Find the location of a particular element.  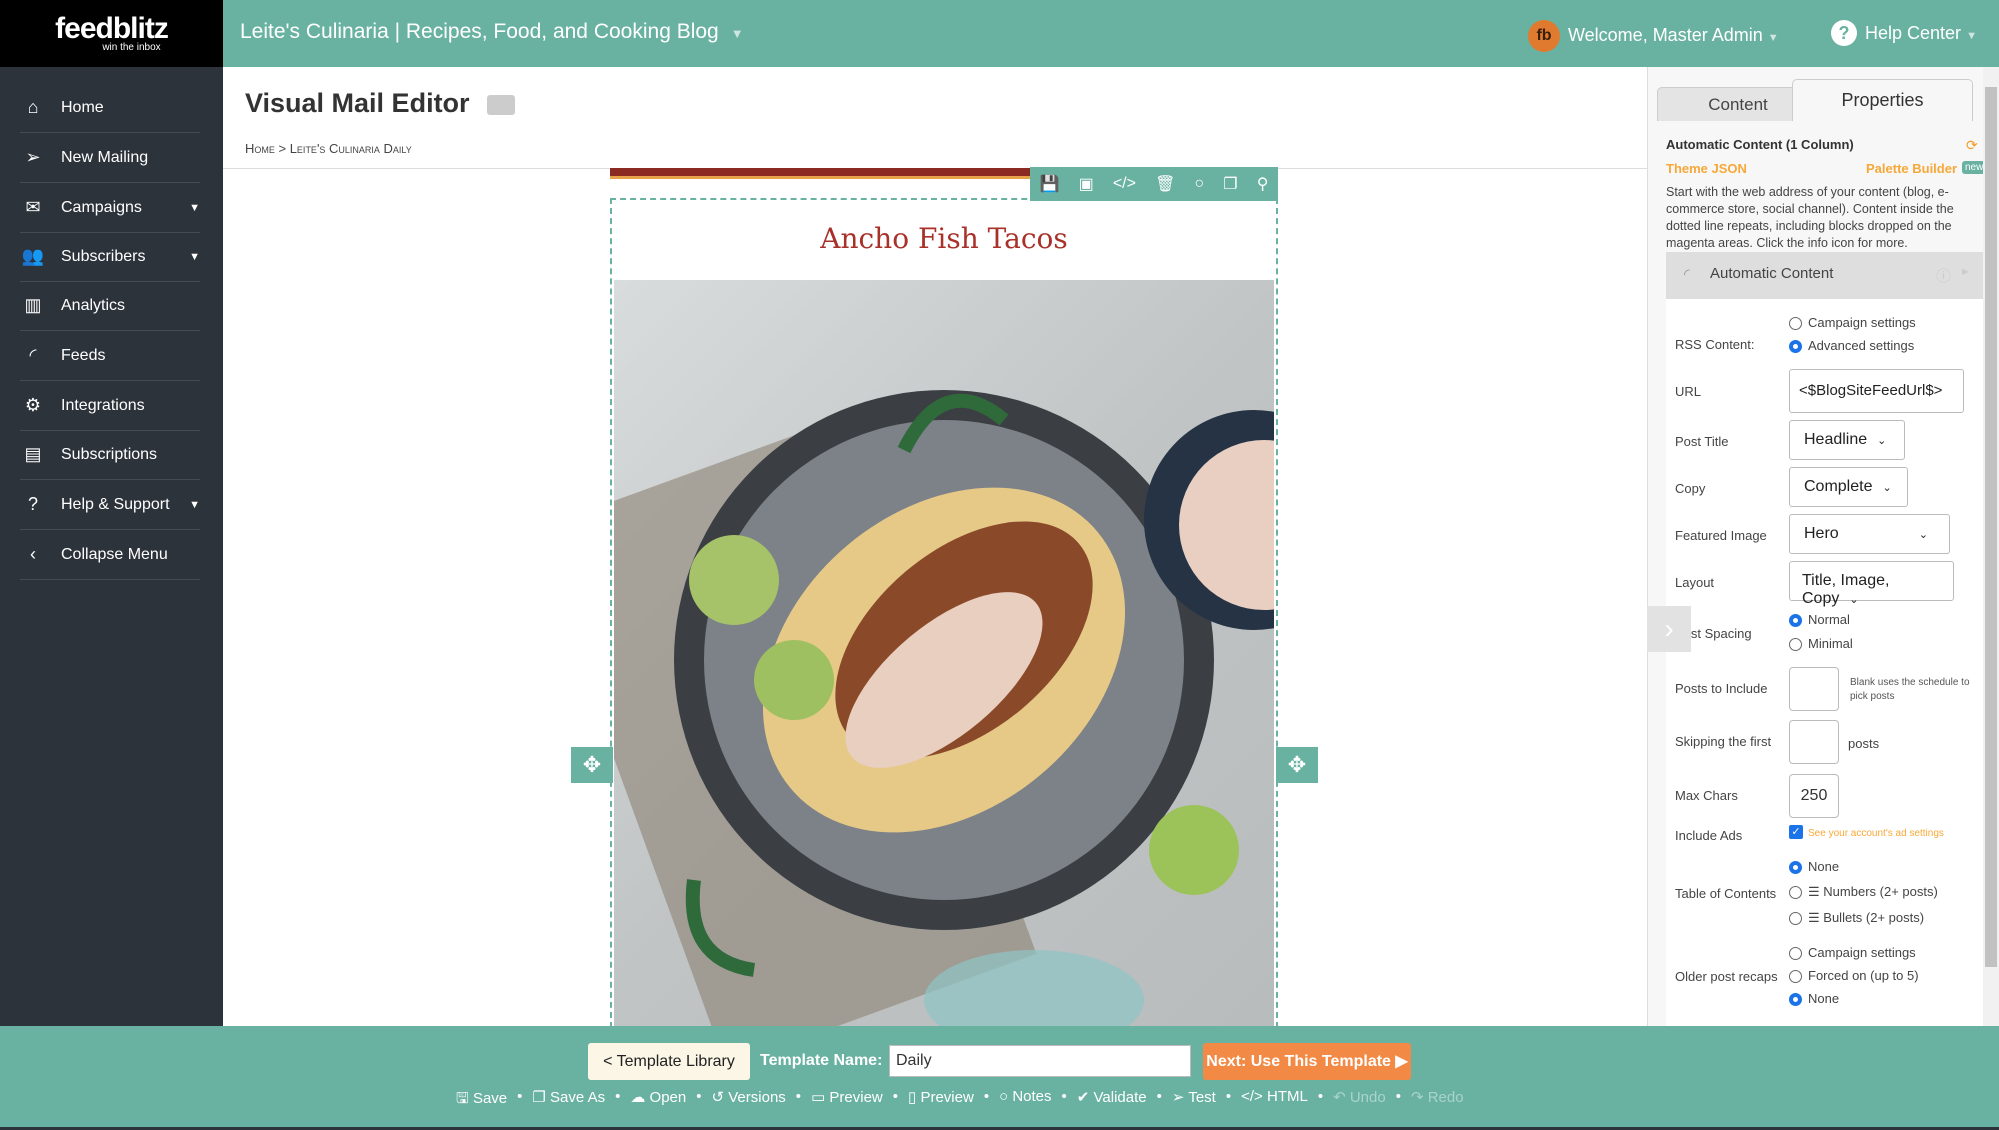

recap-none-radio: None is located at coordinates (1814, 999).